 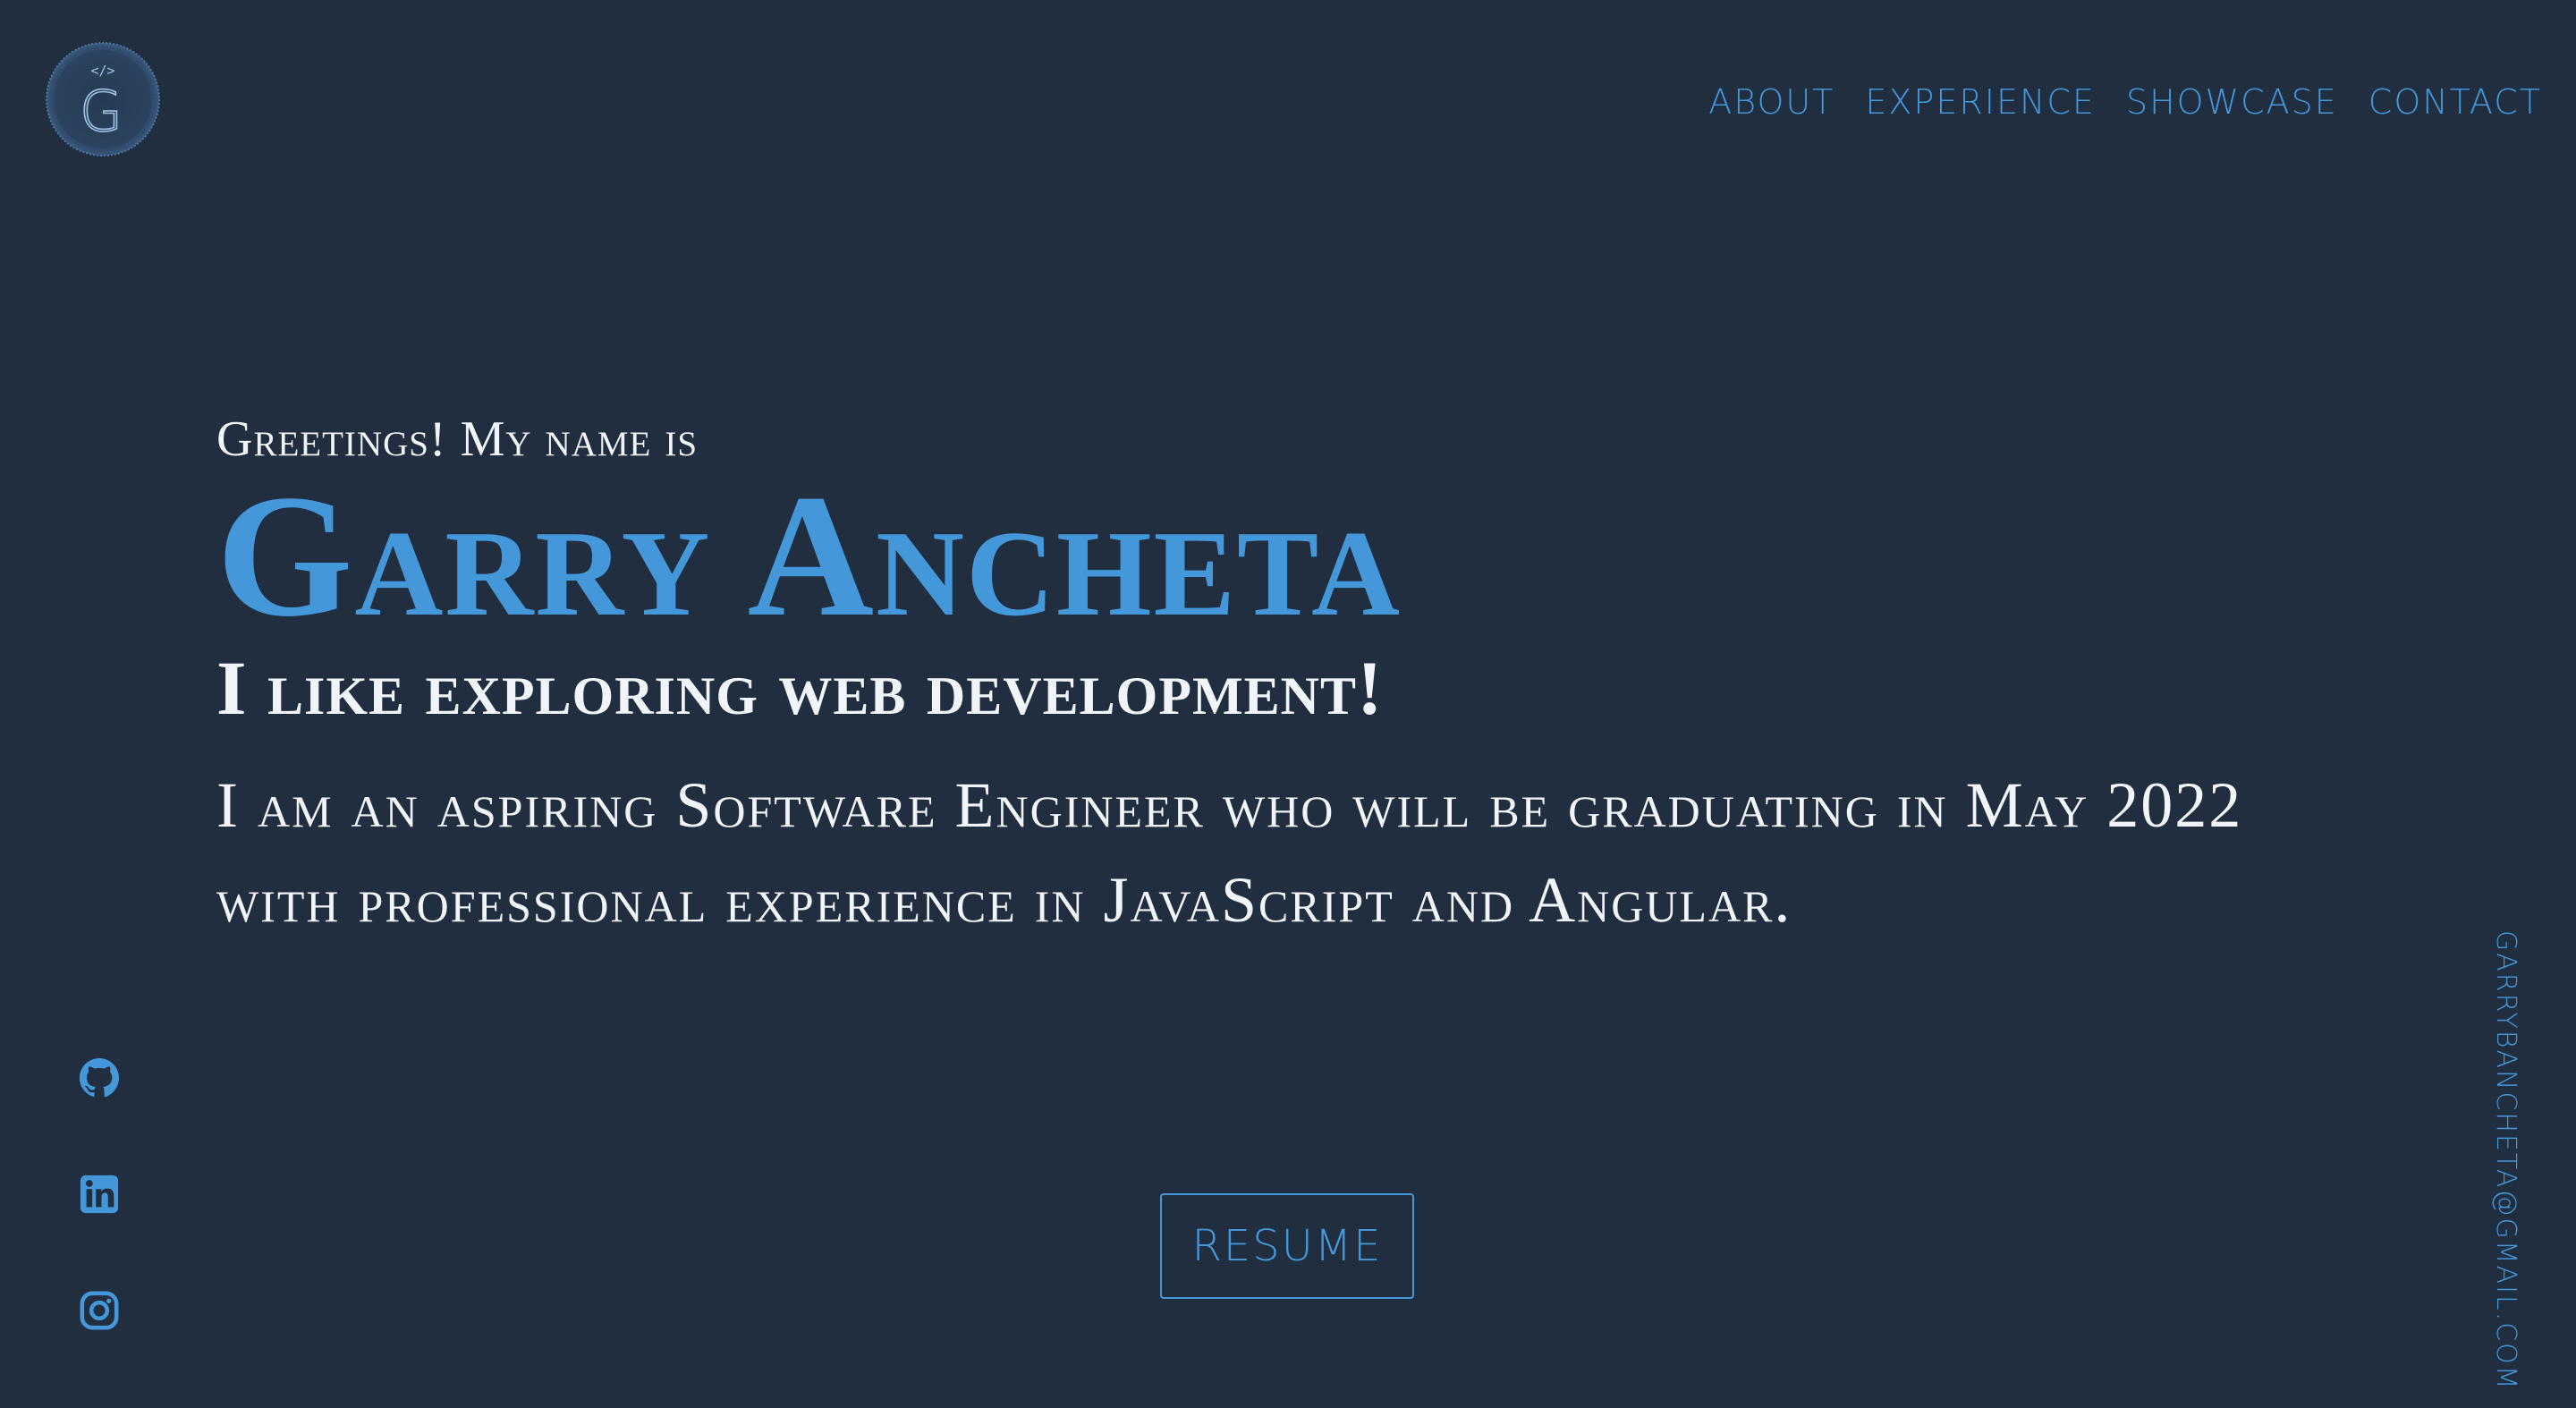 I want to click on linkedin-icon, so click(x=99, y=1194).